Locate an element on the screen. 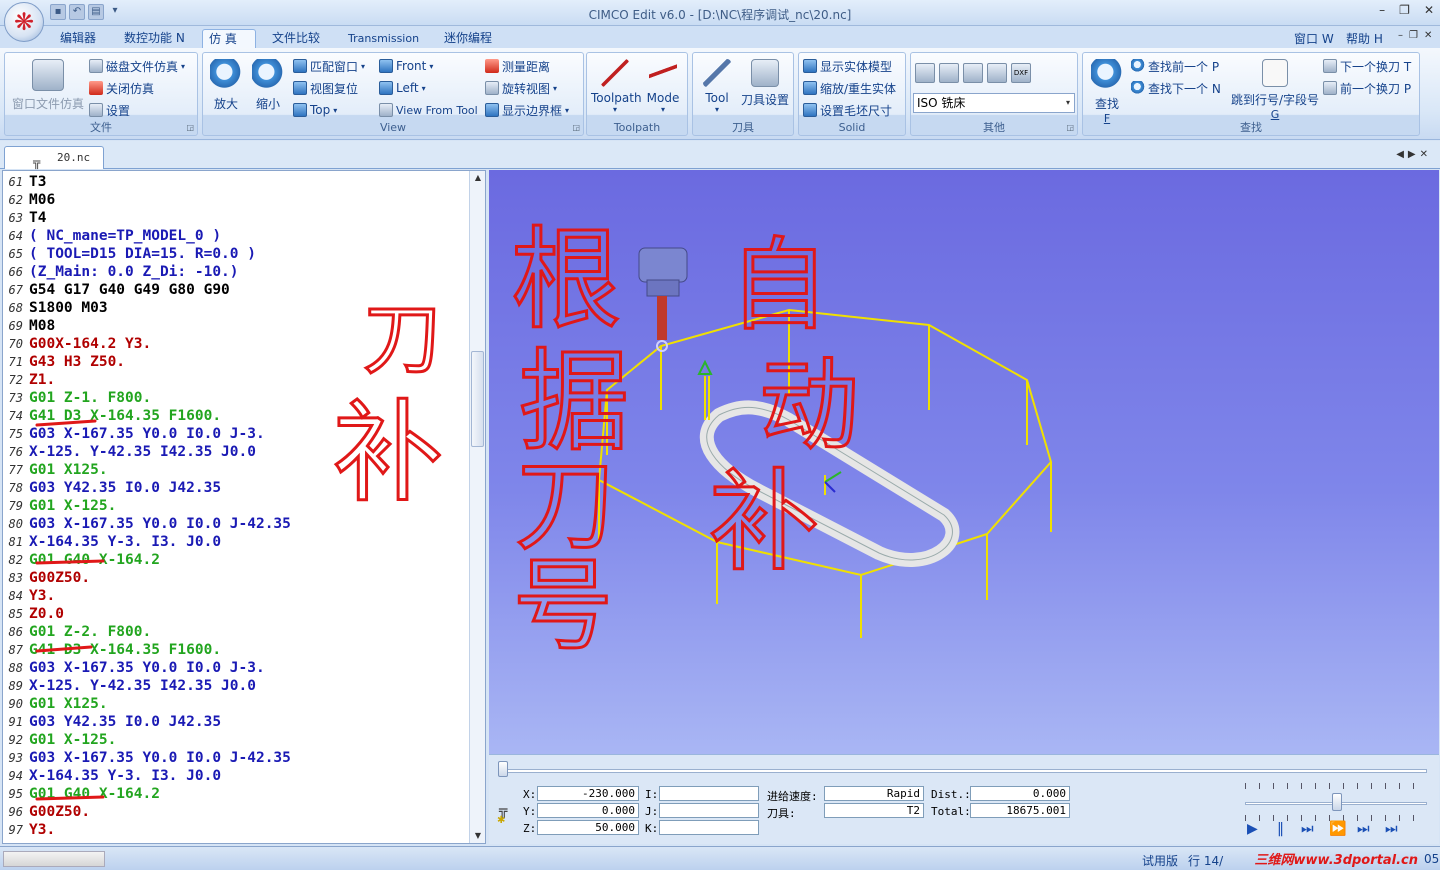 The height and width of the screenshot is (870, 1440). feed-value-field: Rapid is located at coordinates (874, 793).